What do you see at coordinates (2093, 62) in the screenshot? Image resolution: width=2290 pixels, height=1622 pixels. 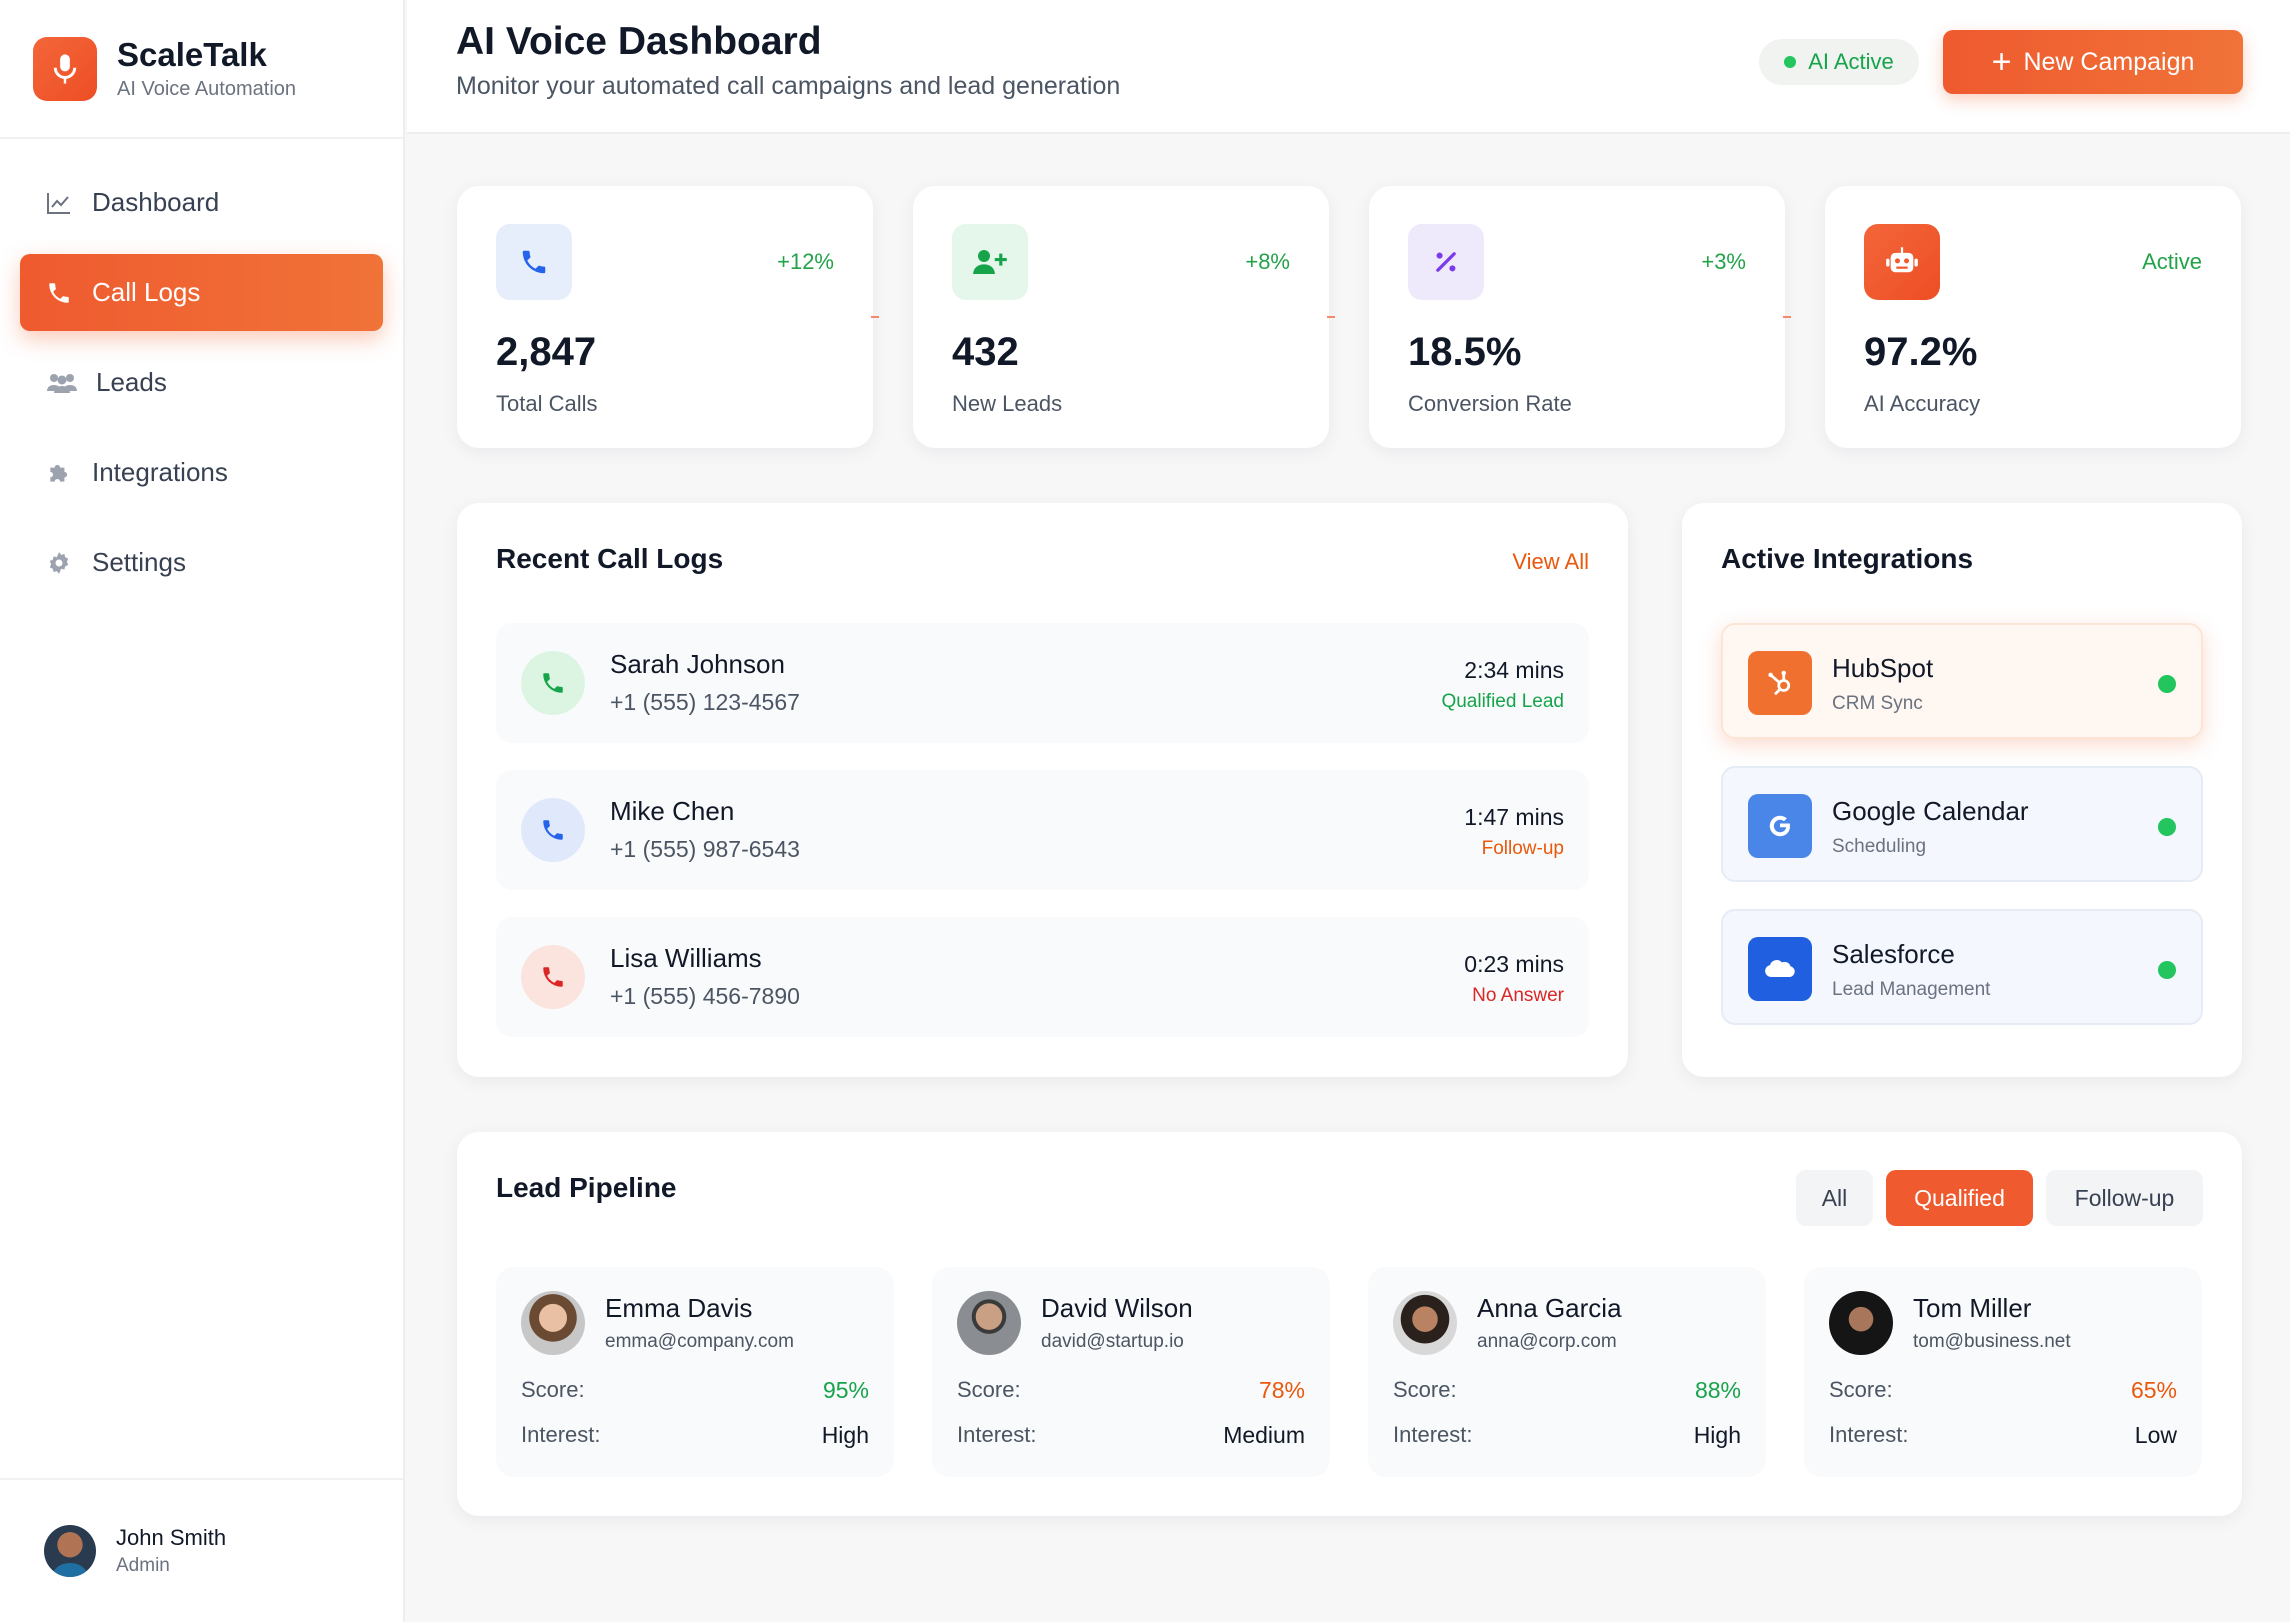 I see `new-campaign-button: + New Campaign` at bounding box center [2093, 62].